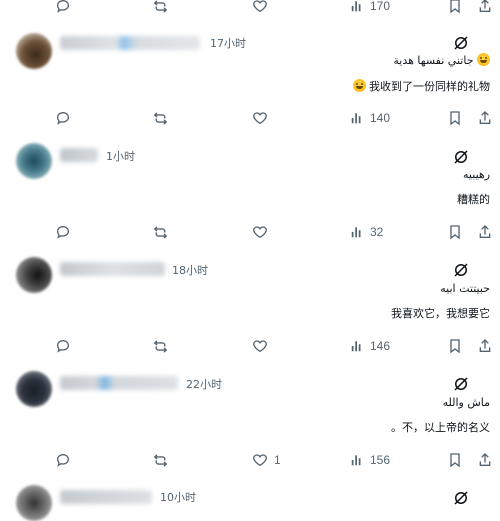  What do you see at coordinates (380, 6) in the screenshot?
I see `views-count: 170` at bounding box center [380, 6].